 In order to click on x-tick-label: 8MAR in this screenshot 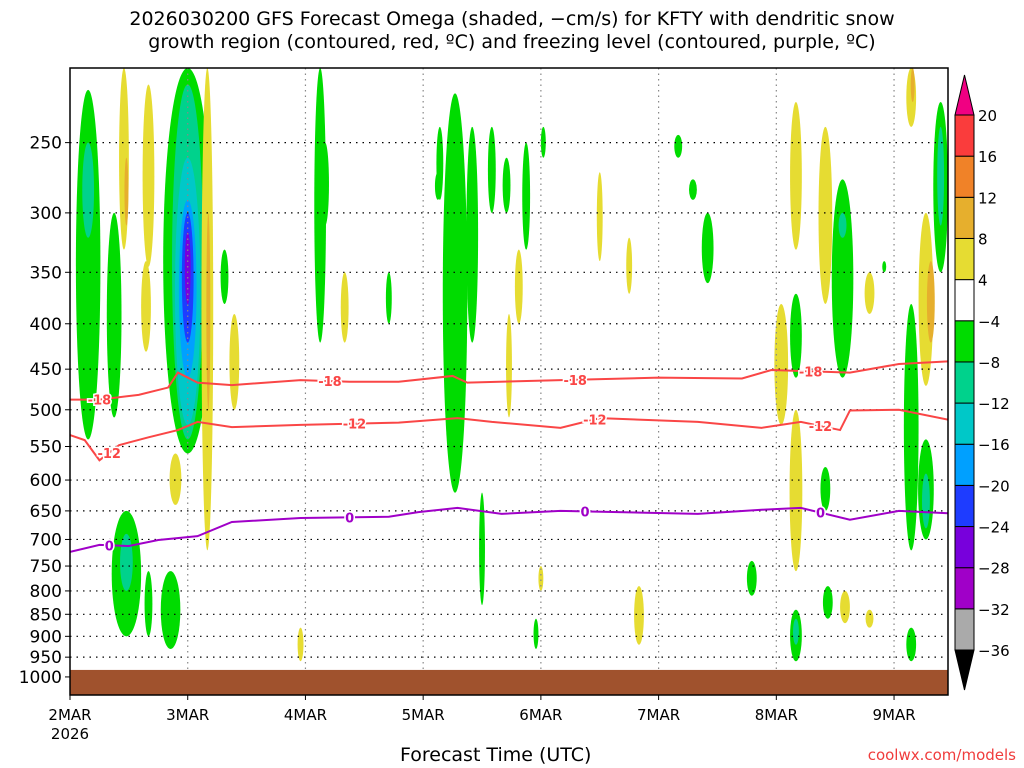, I will do `click(776, 715)`.